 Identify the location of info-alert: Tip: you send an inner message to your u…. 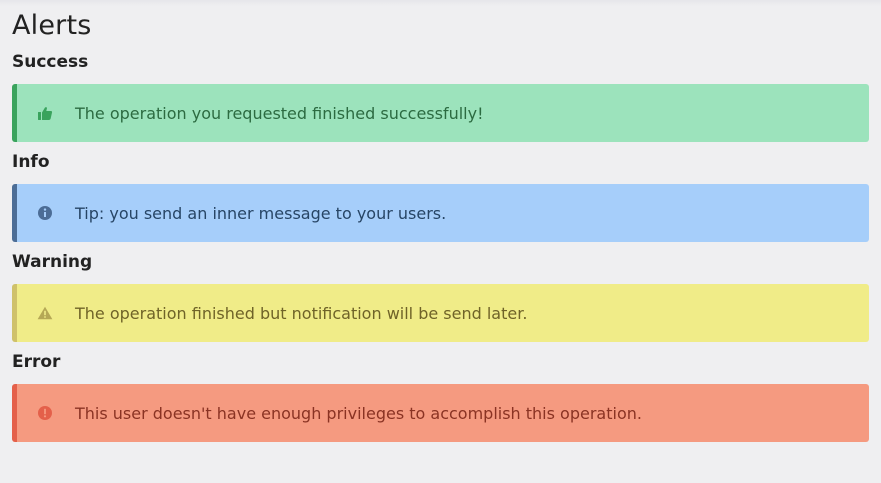
(440, 213).